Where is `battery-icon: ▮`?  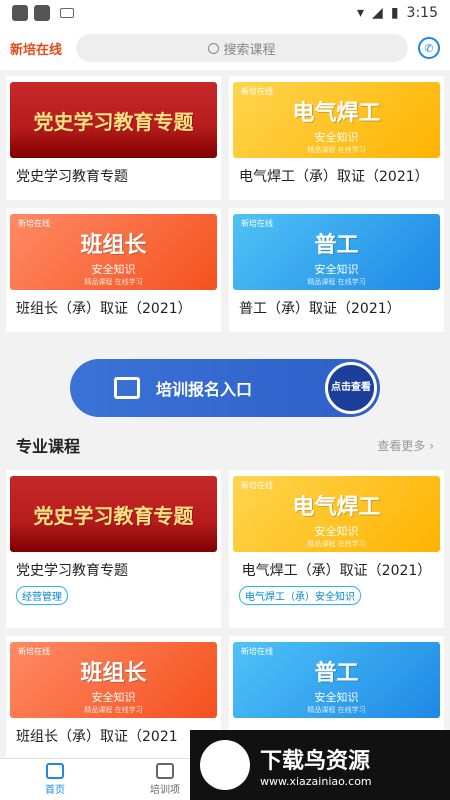
battery-icon: ▮ is located at coordinates (394, 13).